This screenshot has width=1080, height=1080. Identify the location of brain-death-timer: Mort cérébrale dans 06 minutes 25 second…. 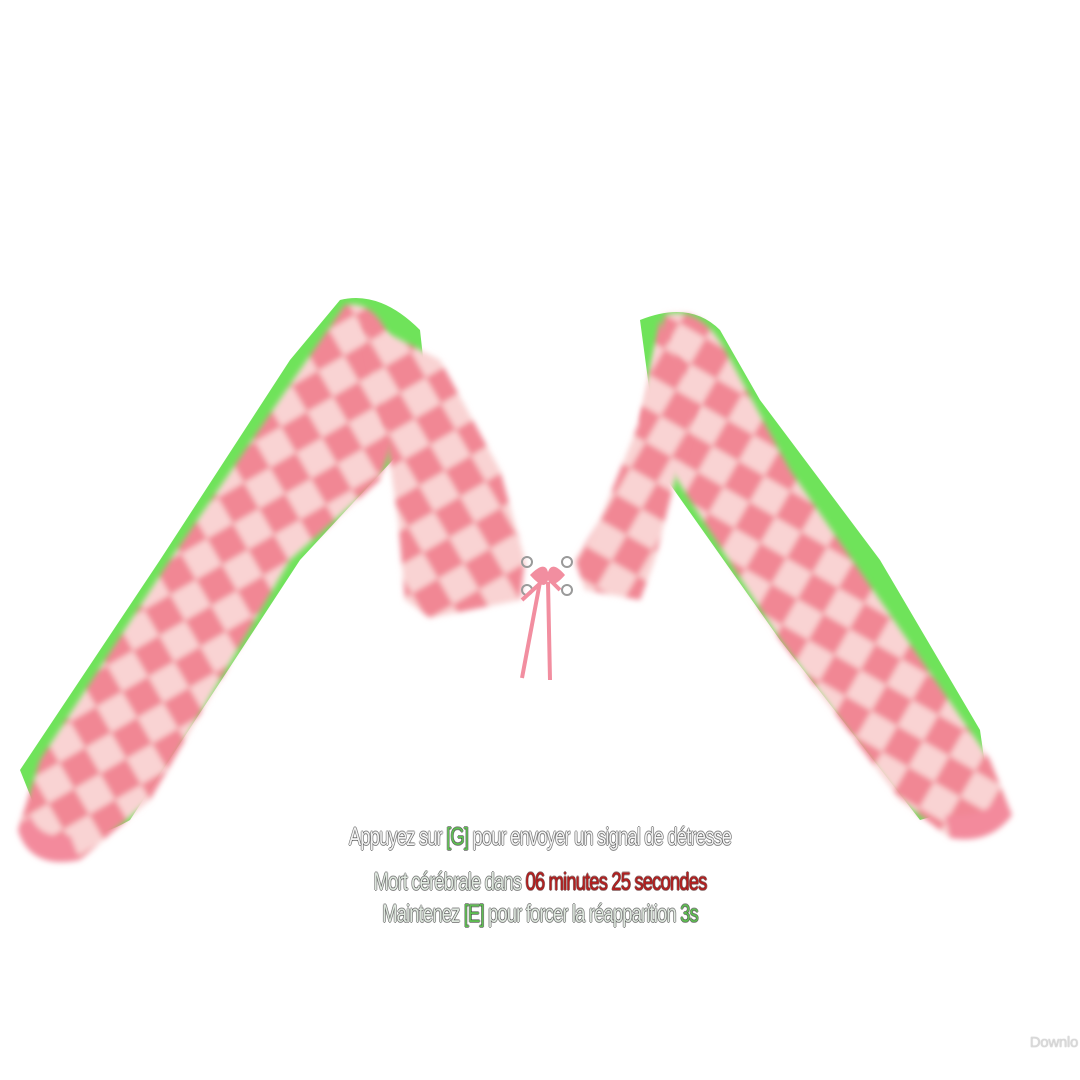
(539, 882).